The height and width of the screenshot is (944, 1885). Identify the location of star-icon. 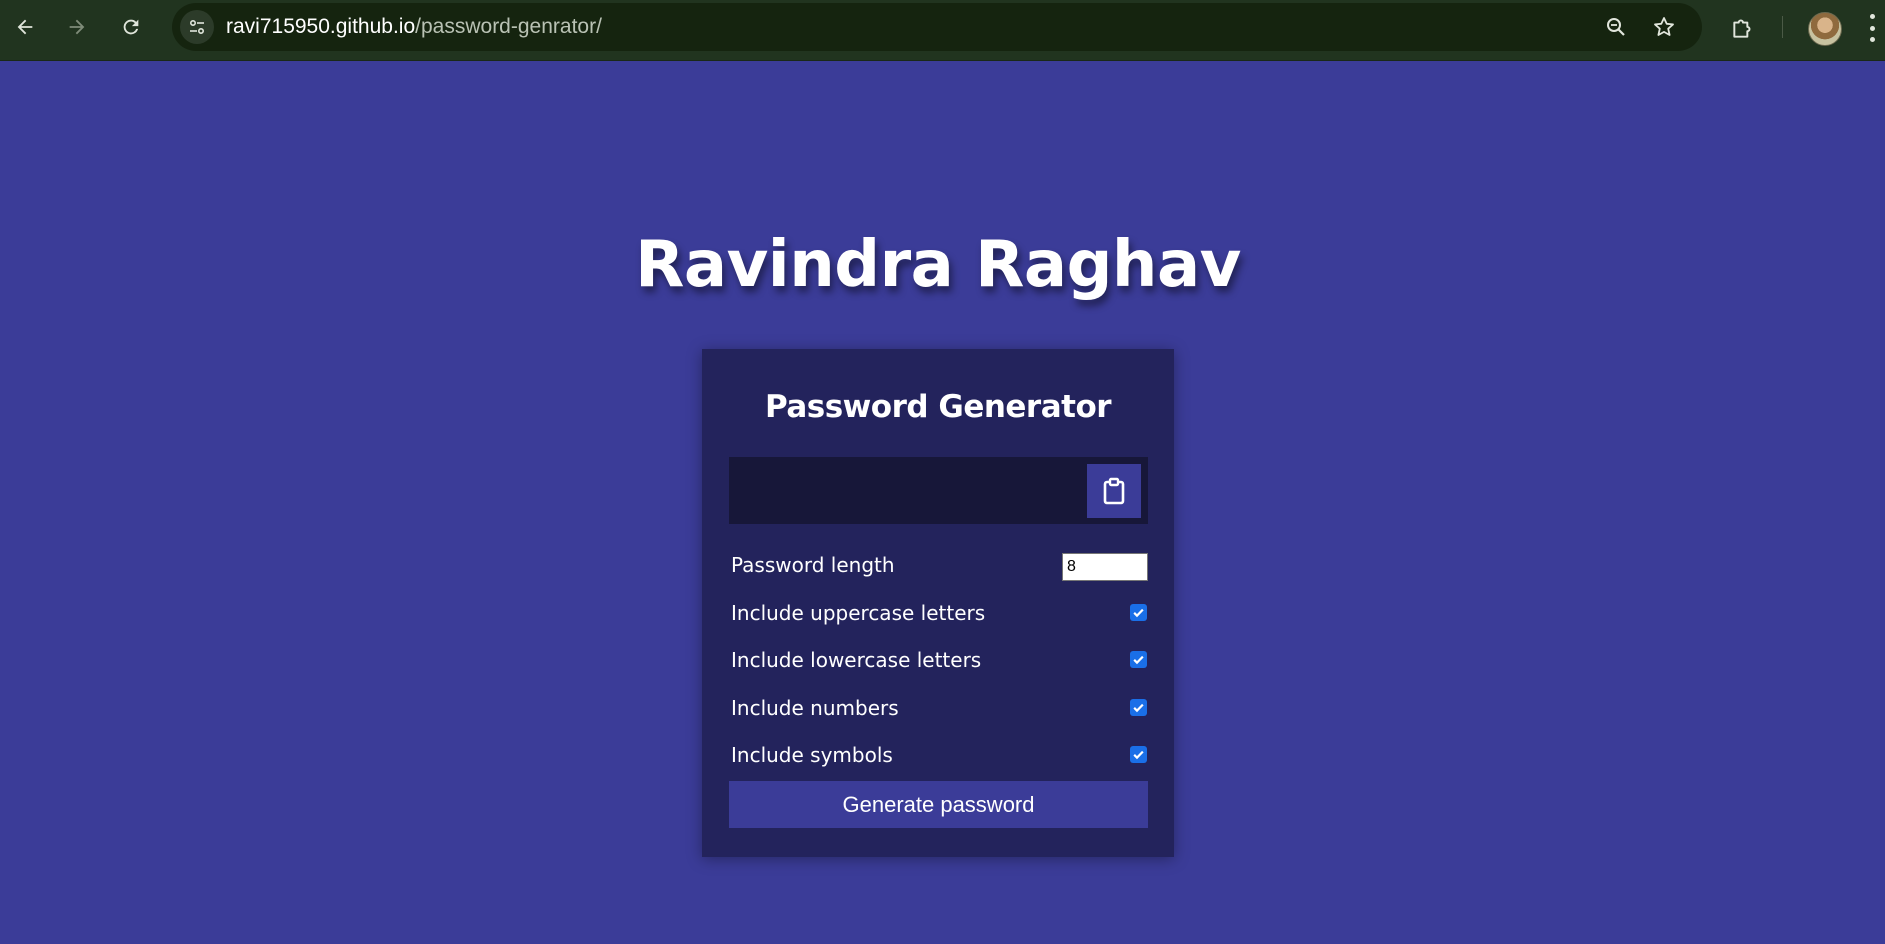
(1664, 26).